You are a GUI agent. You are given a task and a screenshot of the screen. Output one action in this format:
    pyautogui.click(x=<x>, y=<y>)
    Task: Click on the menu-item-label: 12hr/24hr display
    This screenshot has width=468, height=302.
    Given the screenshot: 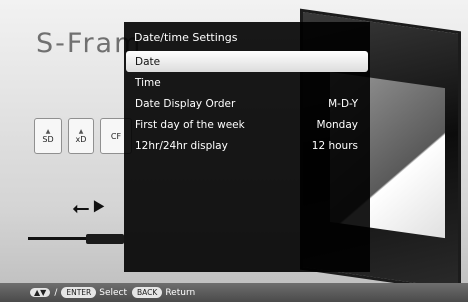 What is the action you would take?
    pyautogui.click(x=181, y=145)
    